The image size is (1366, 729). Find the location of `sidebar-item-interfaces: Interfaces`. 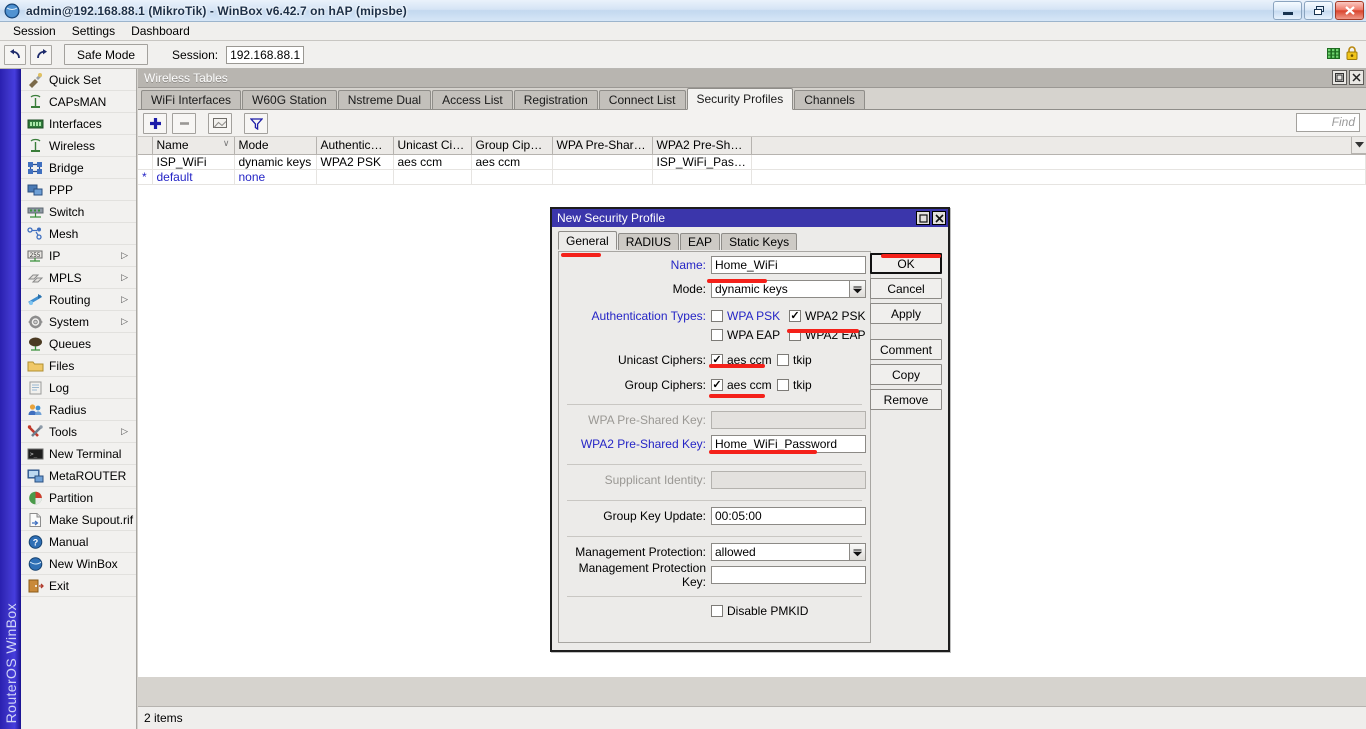

sidebar-item-interfaces: Interfaces is located at coordinates (78, 124).